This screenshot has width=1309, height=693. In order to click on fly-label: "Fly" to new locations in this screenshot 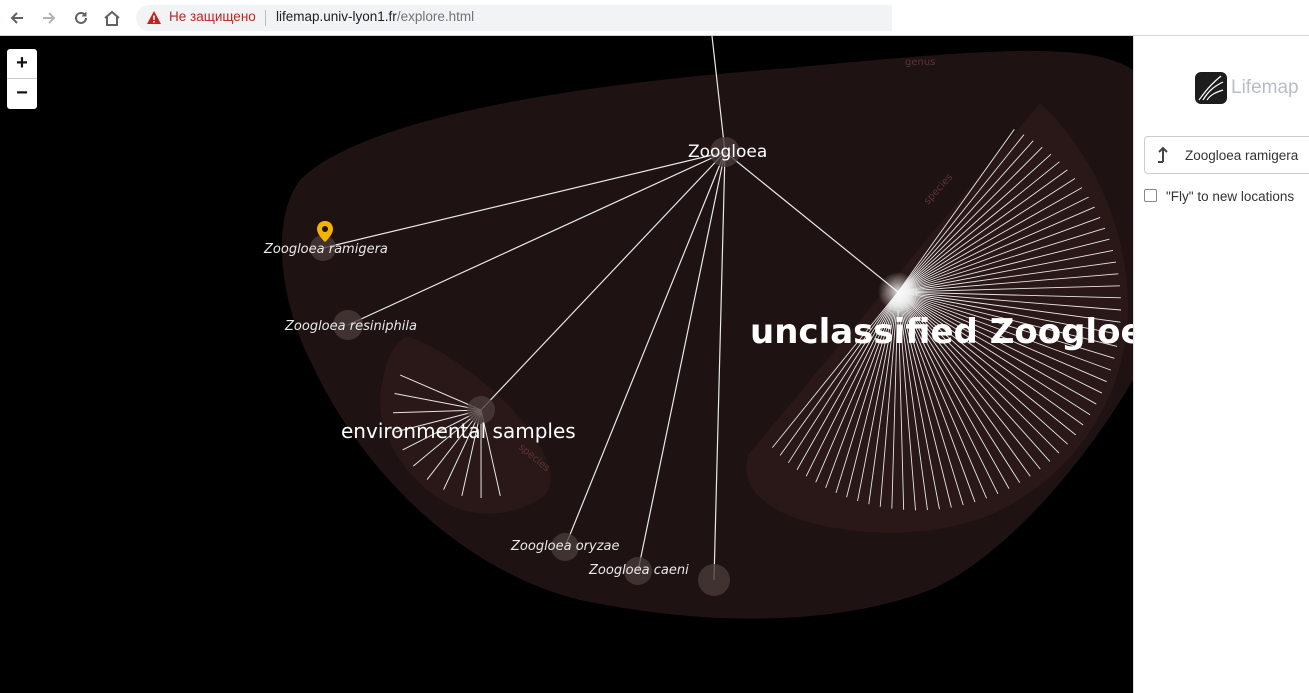, I will do `click(1230, 196)`.